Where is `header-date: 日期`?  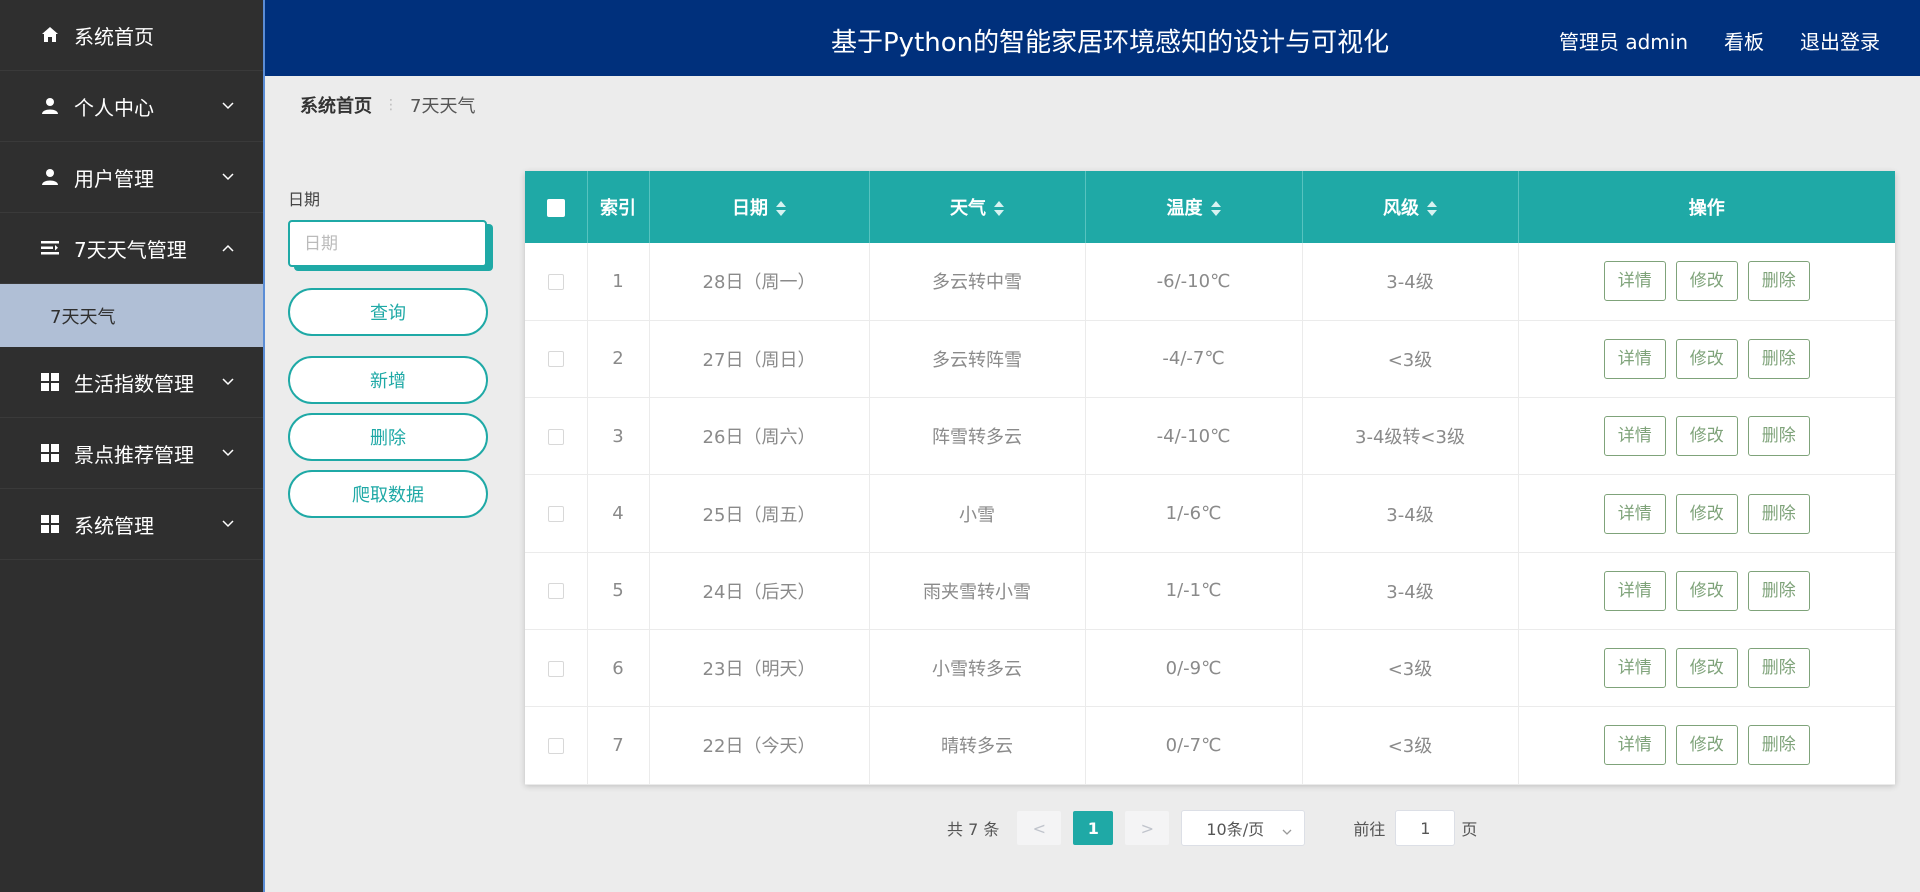 header-date: 日期 is located at coordinates (759, 207).